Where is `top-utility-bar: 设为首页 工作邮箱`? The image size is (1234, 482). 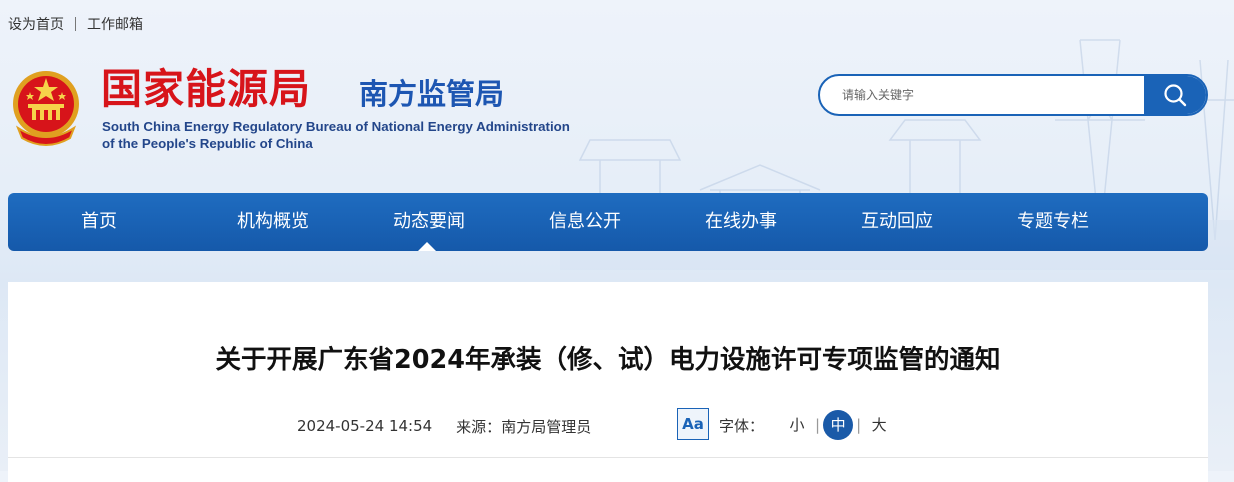
top-utility-bar: 设为首页 工作邮箱 is located at coordinates (75, 24).